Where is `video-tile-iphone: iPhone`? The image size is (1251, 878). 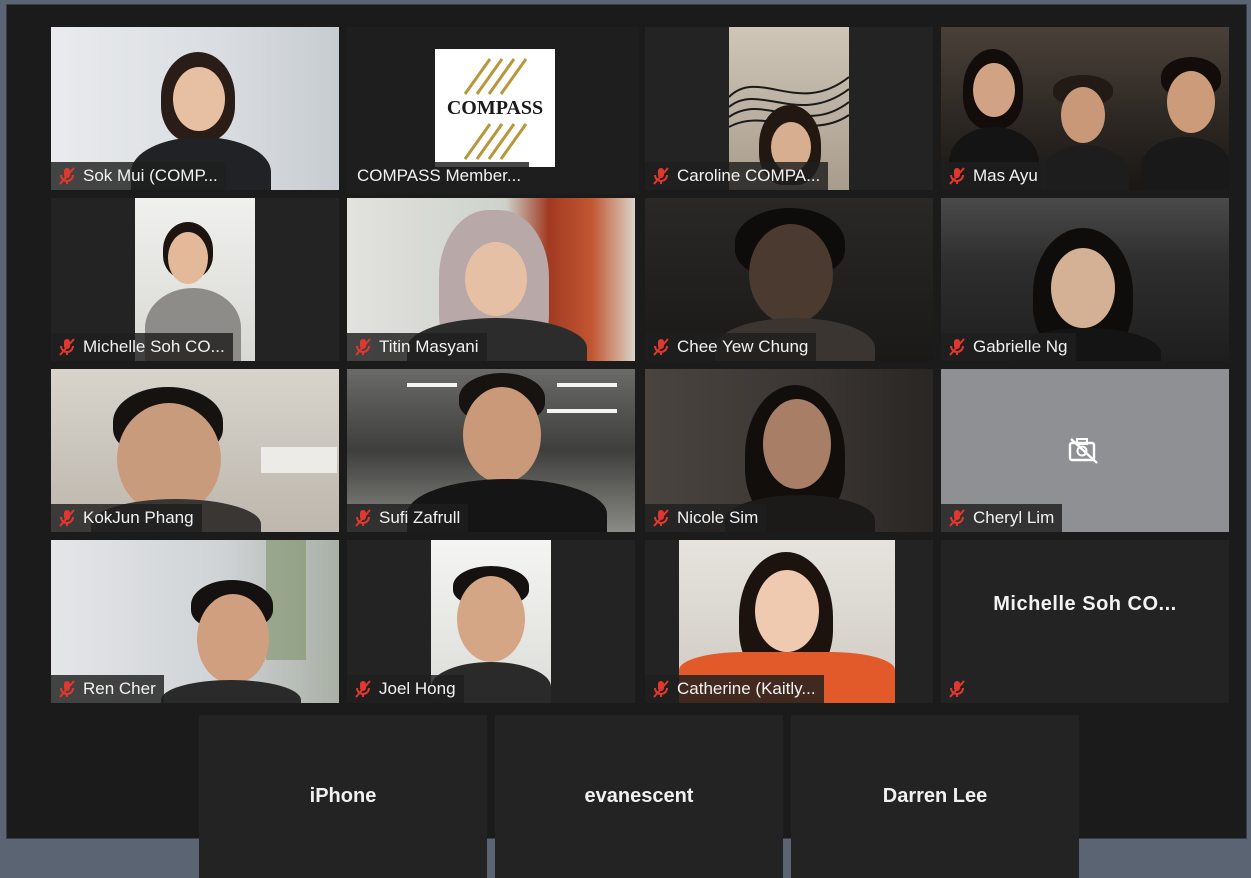
video-tile-iphone: iPhone is located at coordinates (343, 796).